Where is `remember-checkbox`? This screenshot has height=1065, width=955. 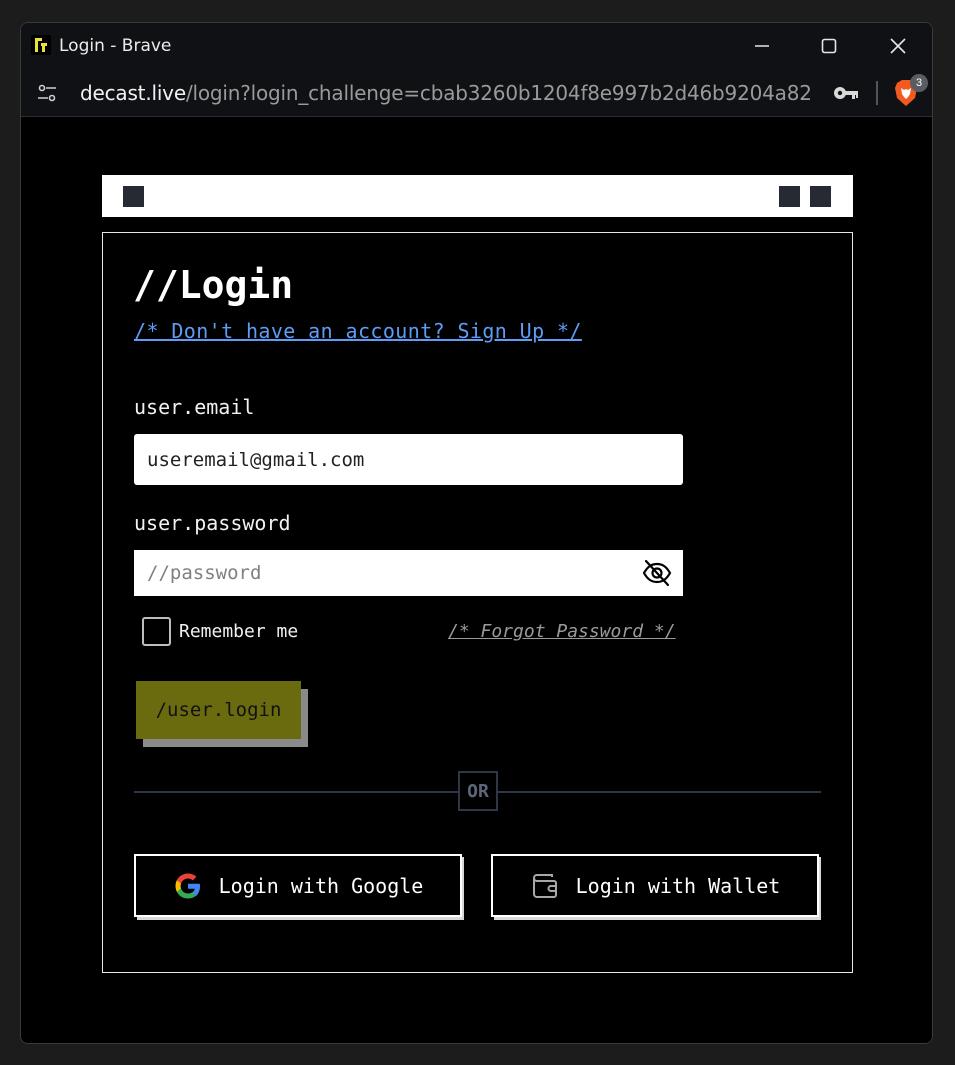 remember-checkbox is located at coordinates (156, 631).